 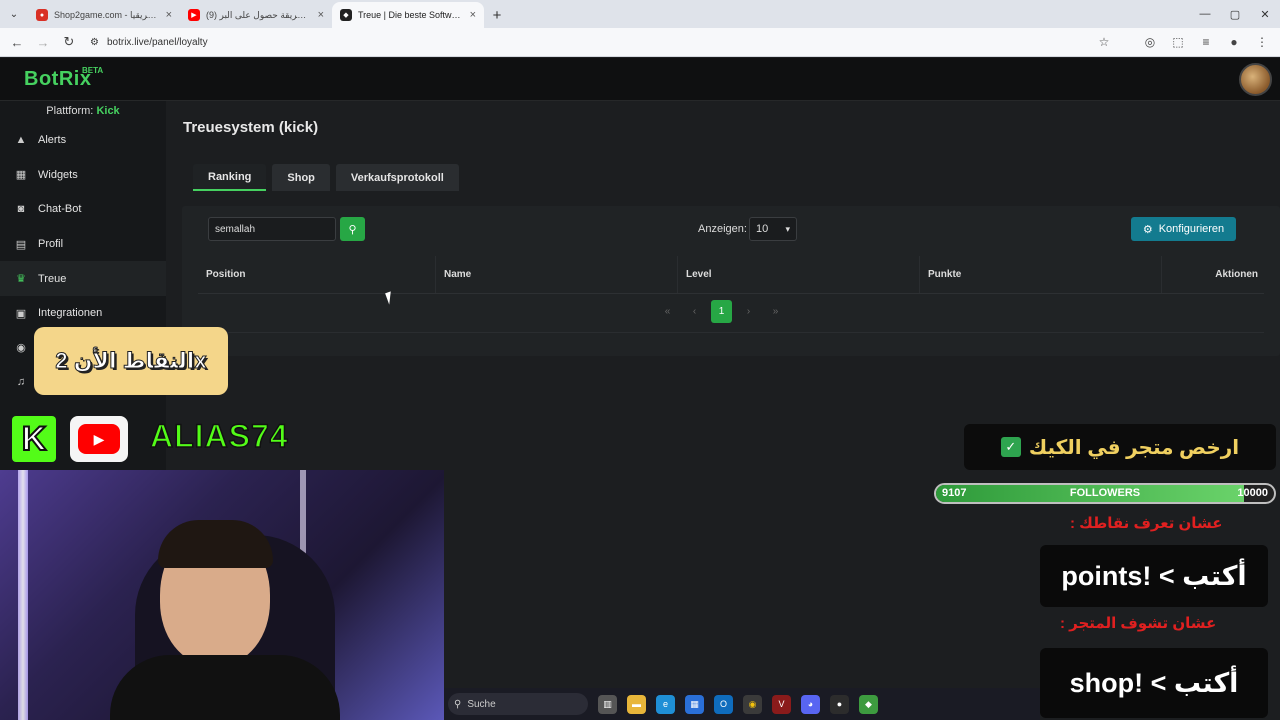 I want to click on column-position: Position, so click(x=317, y=274).